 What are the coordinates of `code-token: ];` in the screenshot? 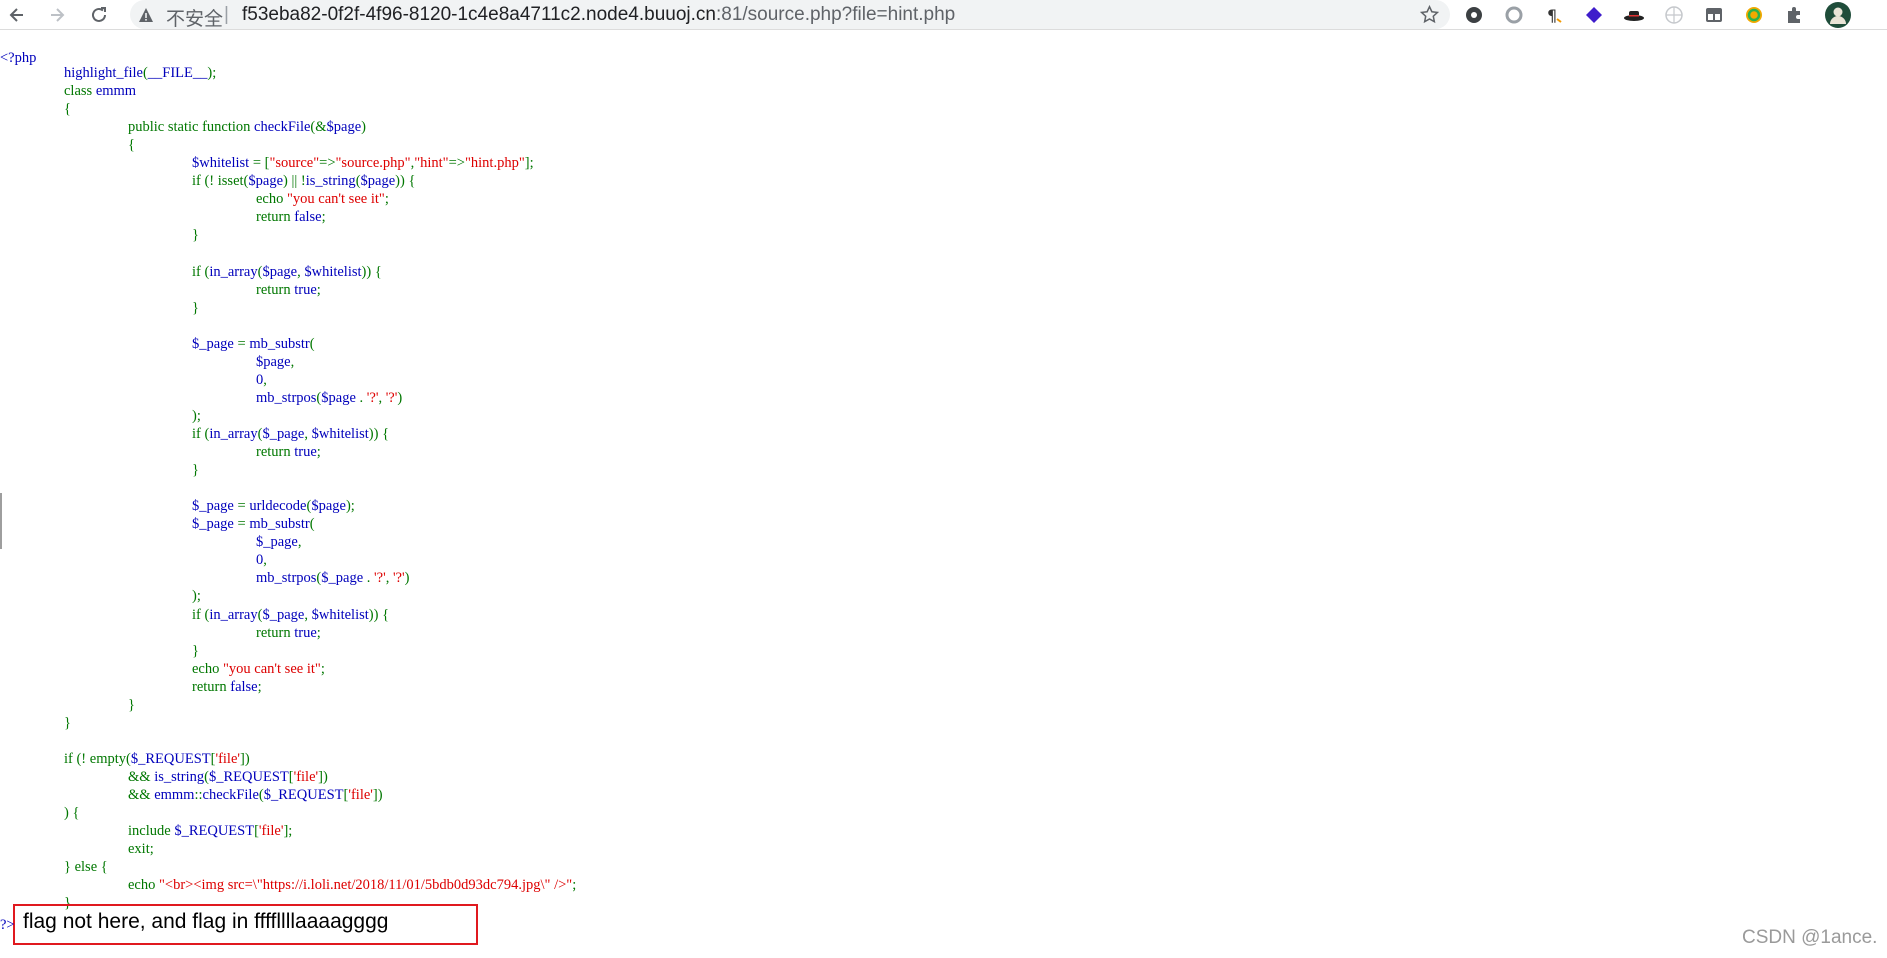 It's located at (288, 831).